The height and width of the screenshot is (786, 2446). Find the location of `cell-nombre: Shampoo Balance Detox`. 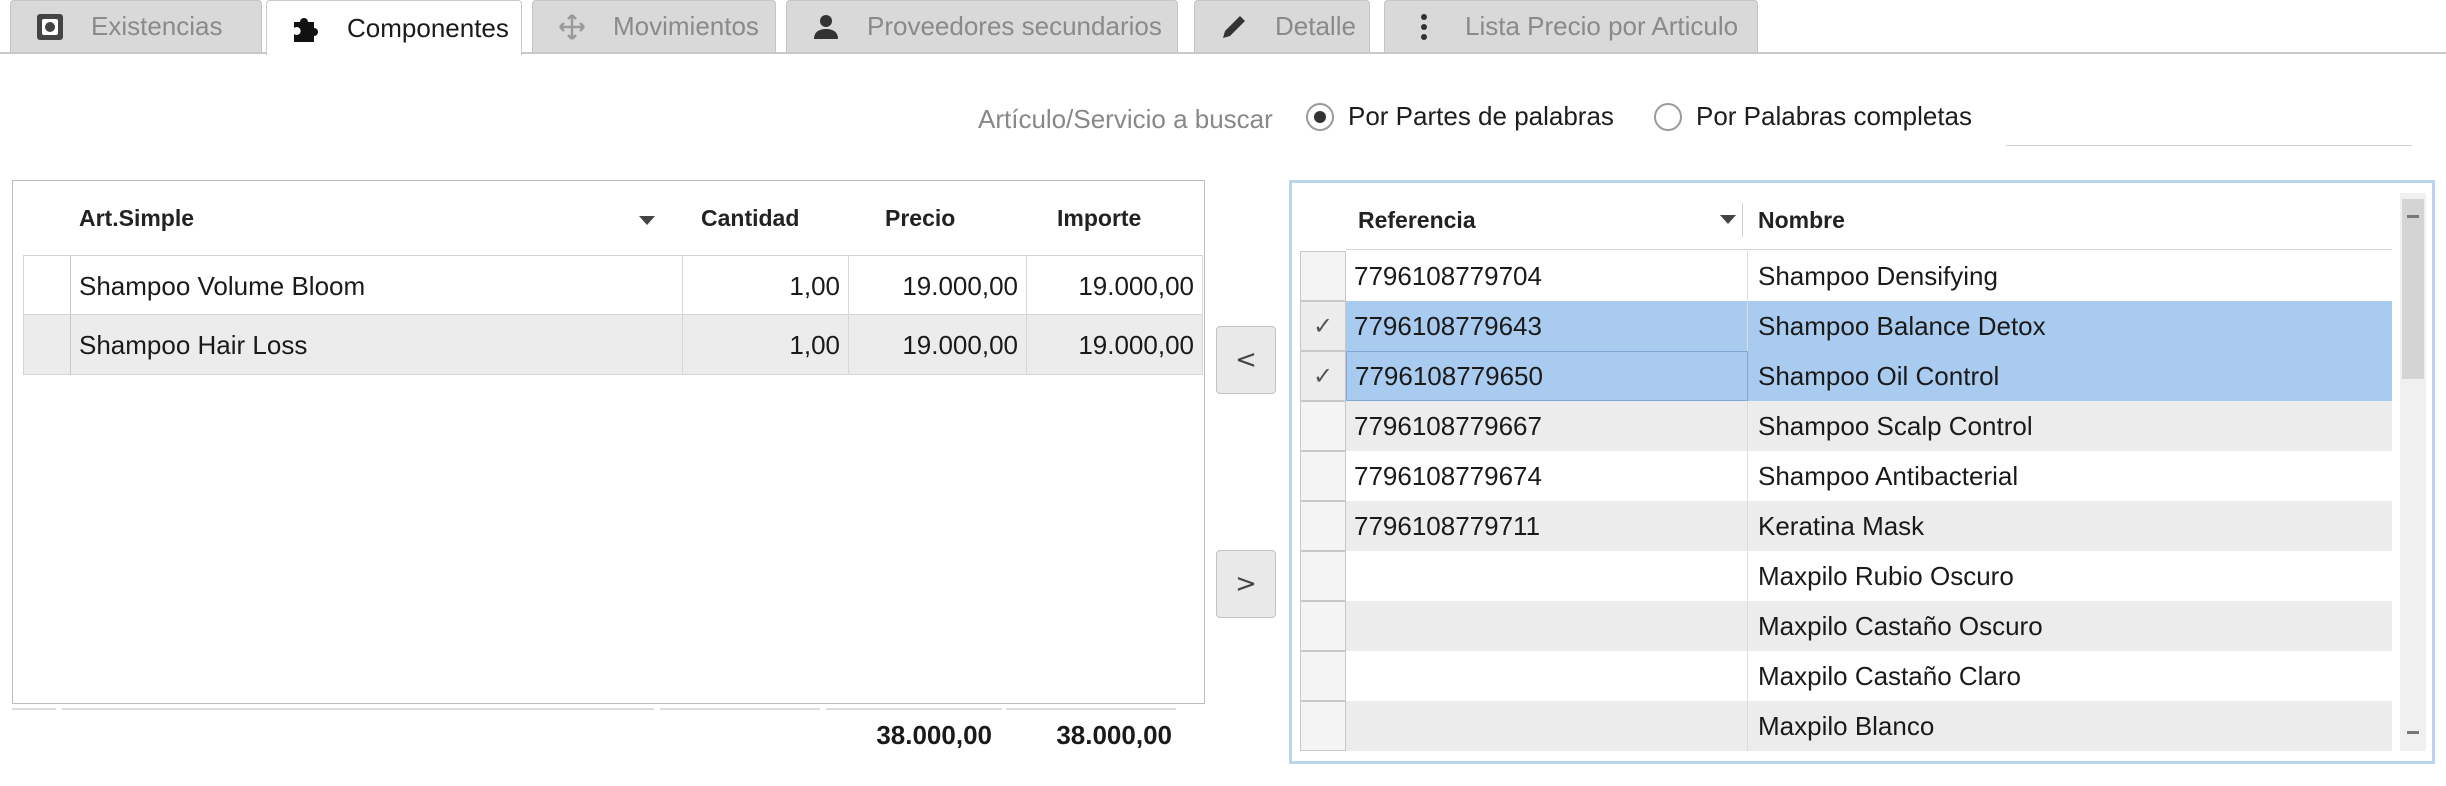

cell-nombre: Shampoo Balance Detox is located at coordinates (2070, 326).